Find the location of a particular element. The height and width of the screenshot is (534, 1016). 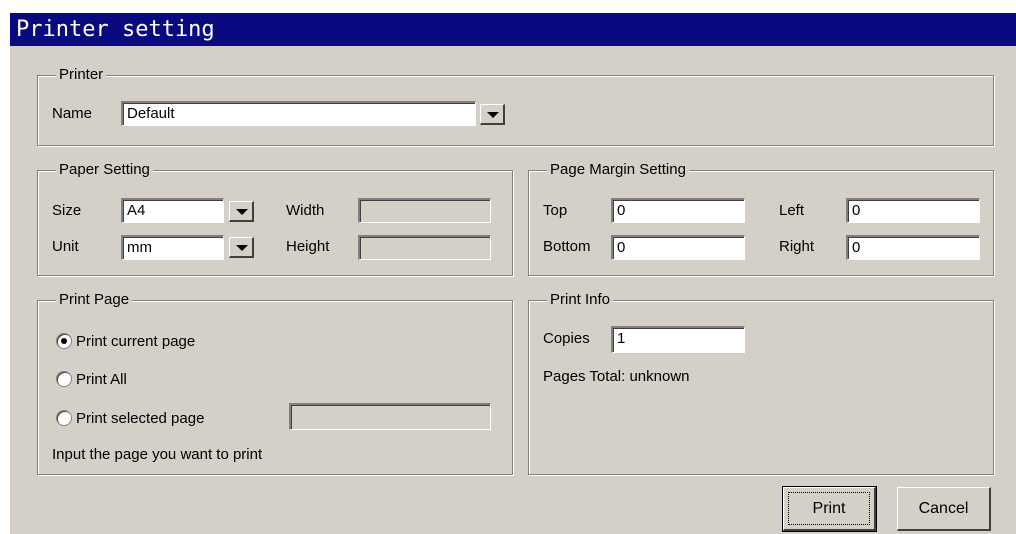

page-margin-legend: Page Margin Setting is located at coordinates (618, 170).